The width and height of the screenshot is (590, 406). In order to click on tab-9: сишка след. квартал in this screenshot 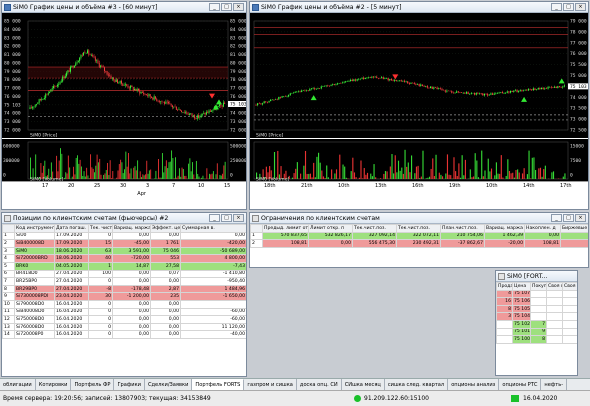, I will do `click(417, 384)`.